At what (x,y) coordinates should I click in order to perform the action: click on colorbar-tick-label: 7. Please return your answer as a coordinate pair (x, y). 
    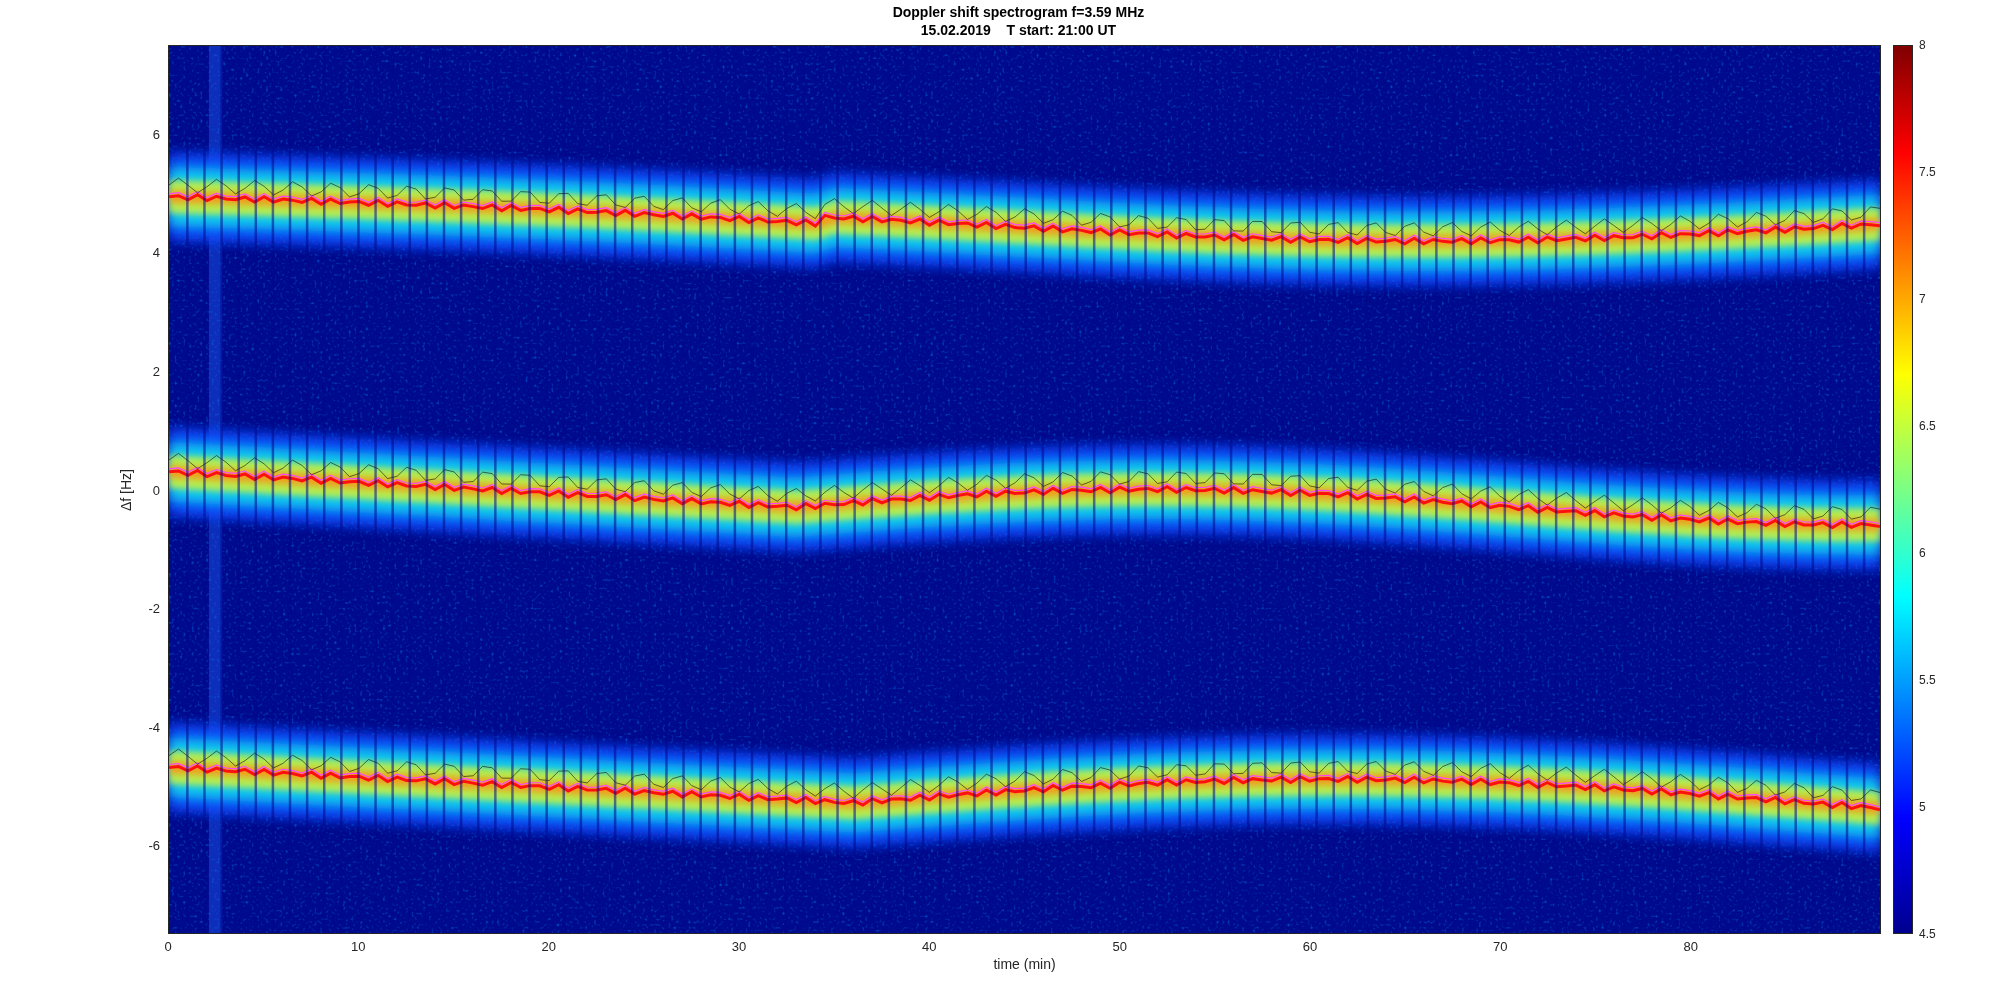
    Looking at the image, I should click on (1922, 299).